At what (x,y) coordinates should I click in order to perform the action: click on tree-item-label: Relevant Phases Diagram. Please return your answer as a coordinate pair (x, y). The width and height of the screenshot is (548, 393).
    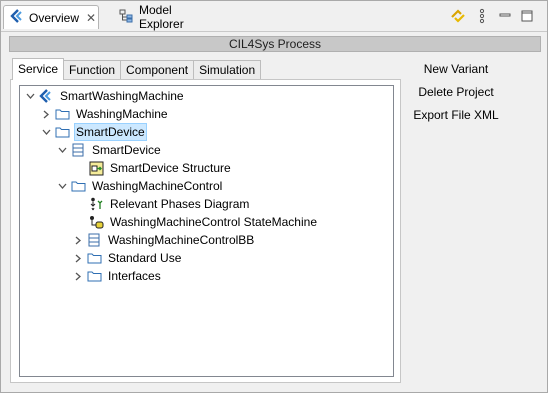
    Looking at the image, I should click on (180, 204).